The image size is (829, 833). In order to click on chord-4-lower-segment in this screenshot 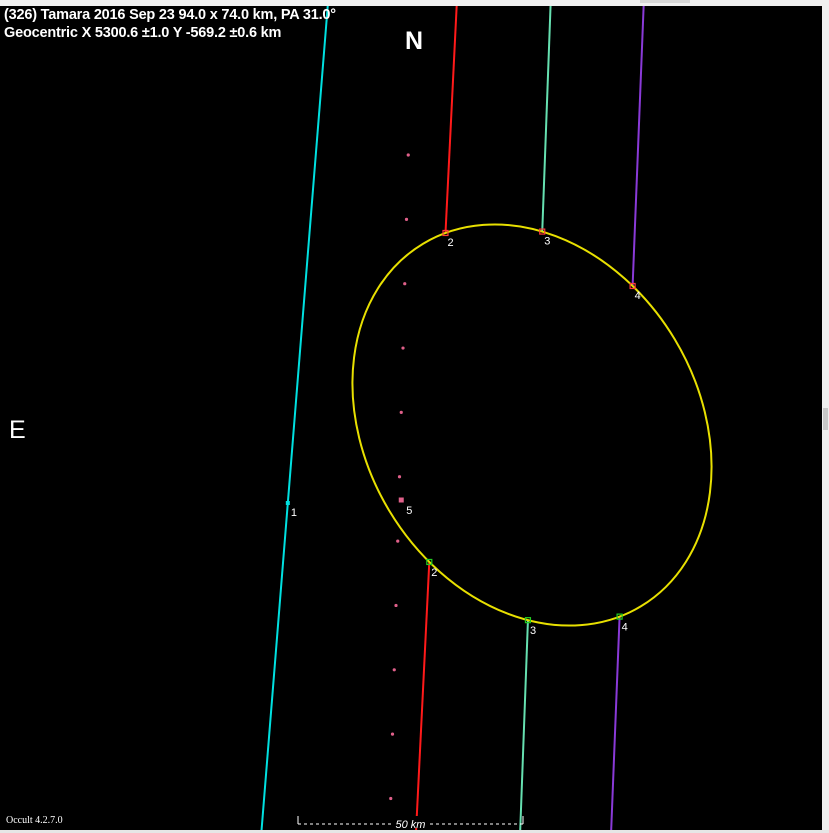, I will do `click(615, 723)`.